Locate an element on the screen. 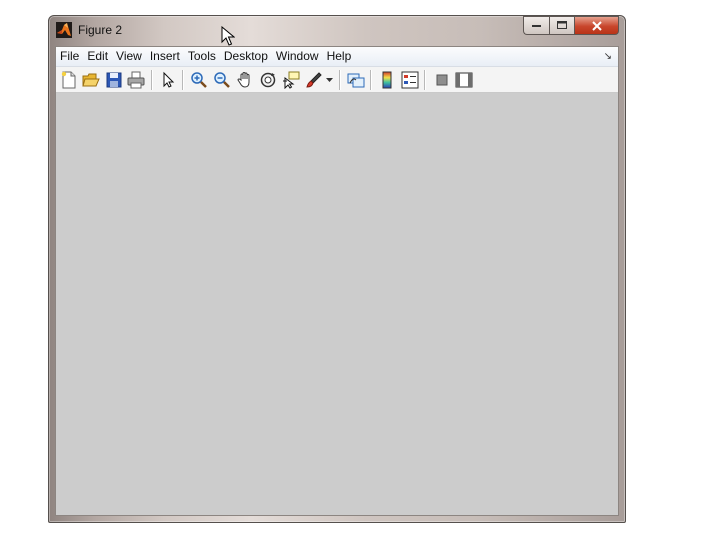 This screenshot has height=540, width=720. menu-help: Help is located at coordinates (339, 56).